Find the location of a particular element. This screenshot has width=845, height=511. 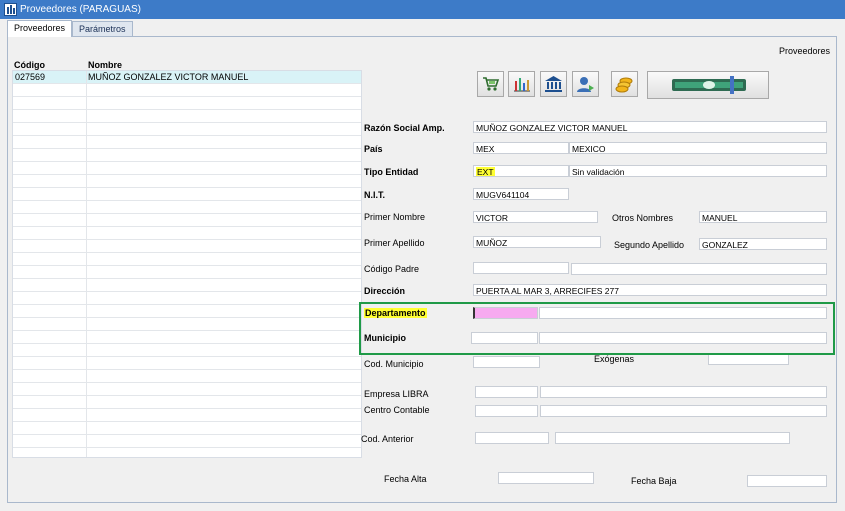

label-fecha-baja: Fecha Baja is located at coordinates (654, 481).